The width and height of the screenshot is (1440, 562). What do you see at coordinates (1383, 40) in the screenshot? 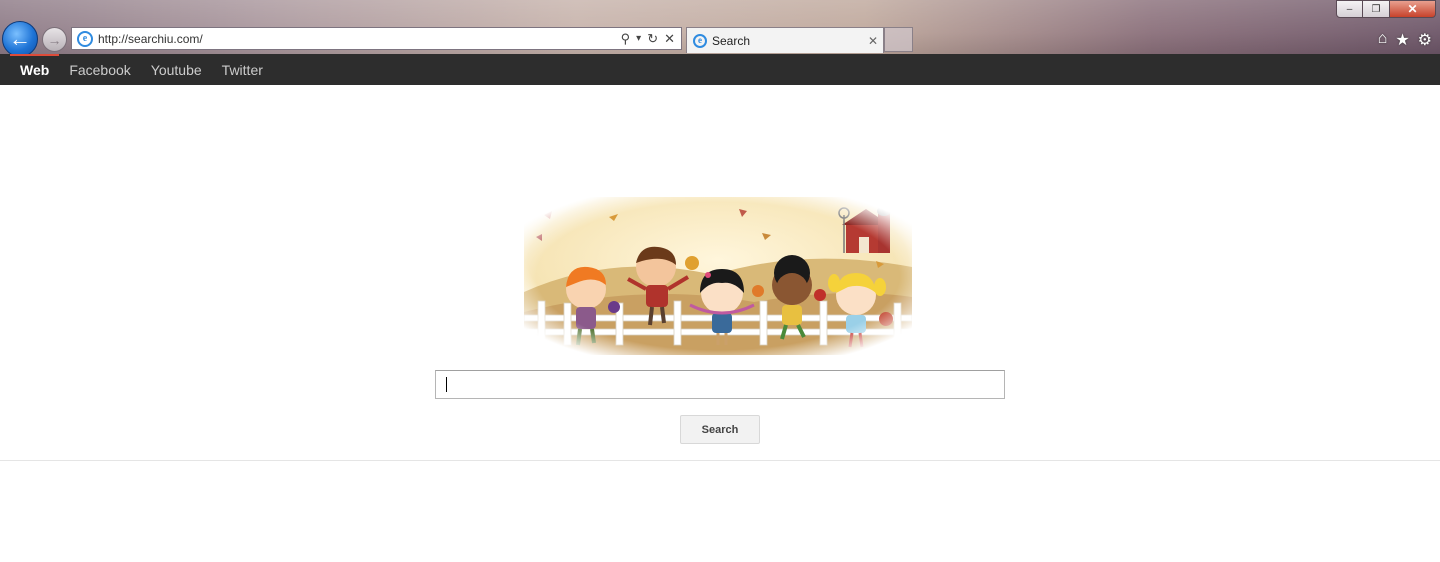
I see `home-icon: ⌂` at bounding box center [1383, 40].